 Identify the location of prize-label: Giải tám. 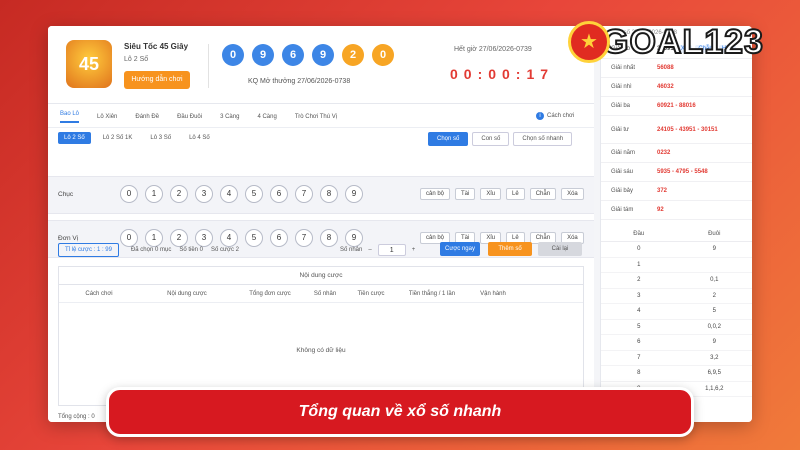
(622, 210).